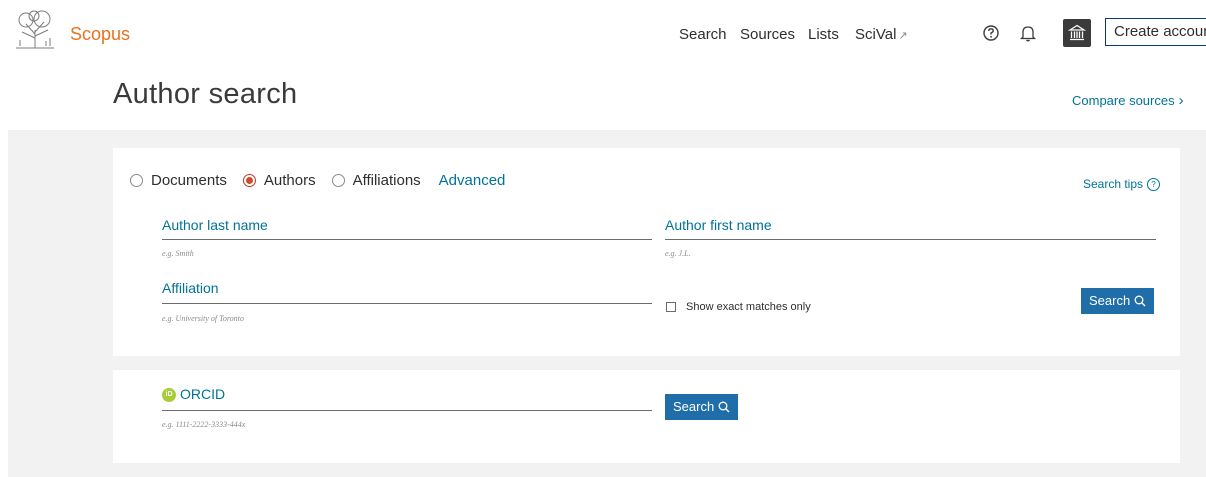 The width and height of the screenshot is (1206, 477). I want to click on page-title: Author search, so click(205, 94).